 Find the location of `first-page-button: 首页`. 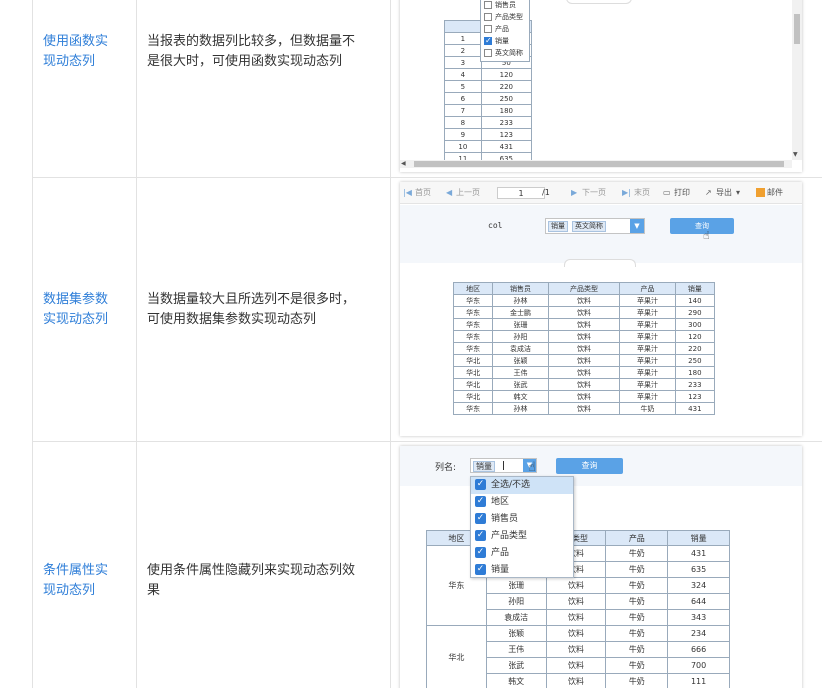

first-page-button: 首页 is located at coordinates (423, 193).